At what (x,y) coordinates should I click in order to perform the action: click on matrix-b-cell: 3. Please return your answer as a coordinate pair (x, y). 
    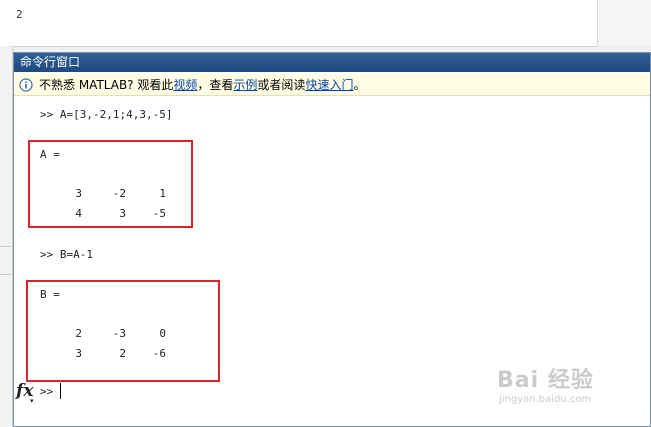
    Looking at the image, I should click on (78, 353).